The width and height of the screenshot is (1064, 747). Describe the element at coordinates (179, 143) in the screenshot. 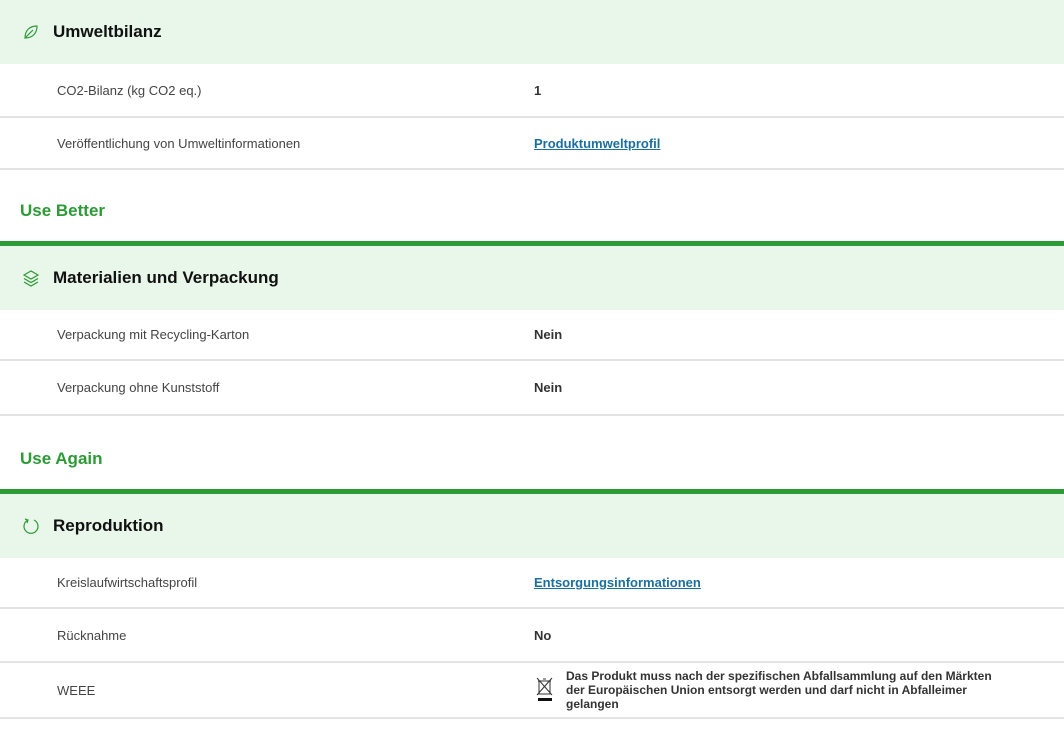

I see `row-label: Veröffentlichung von Umweltinformationen` at that location.